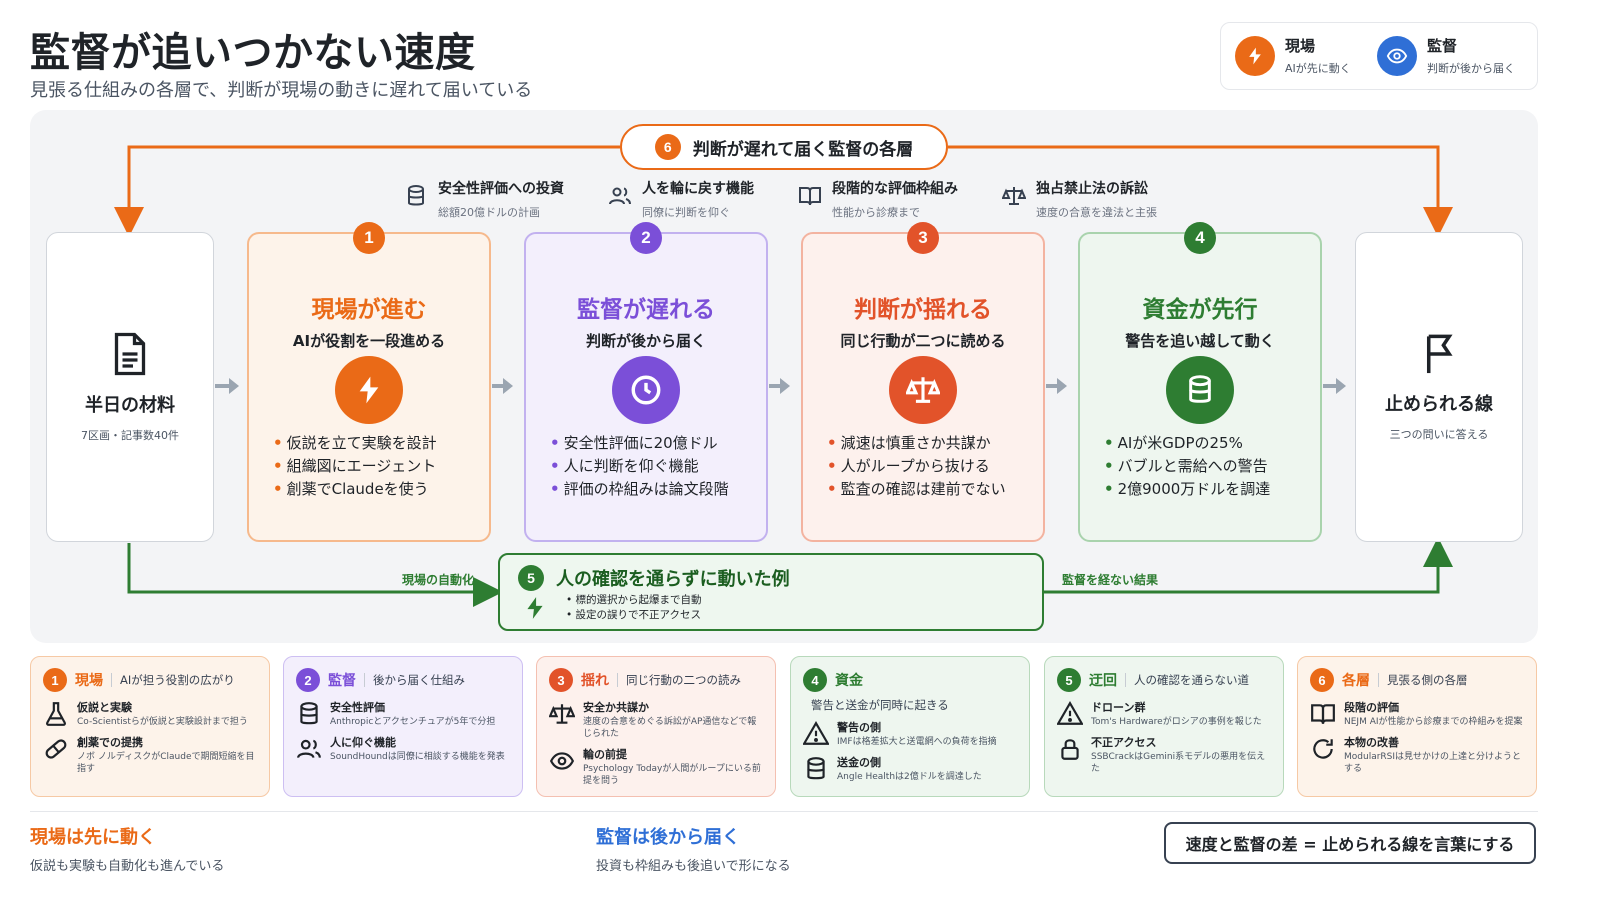 The image size is (1600, 900). Describe the element at coordinates (803, 149) in the screenshot. I see `layer-pill-label: 判断が遅れて届く監督の各層` at that location.